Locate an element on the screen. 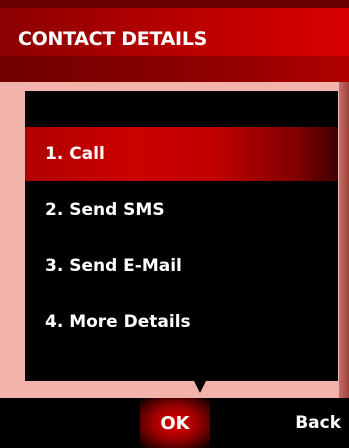 The height and width of the screenshot is (448, 349). menu-item-send-email: 3. Send E-Mail is located at coordinates (181, 266).